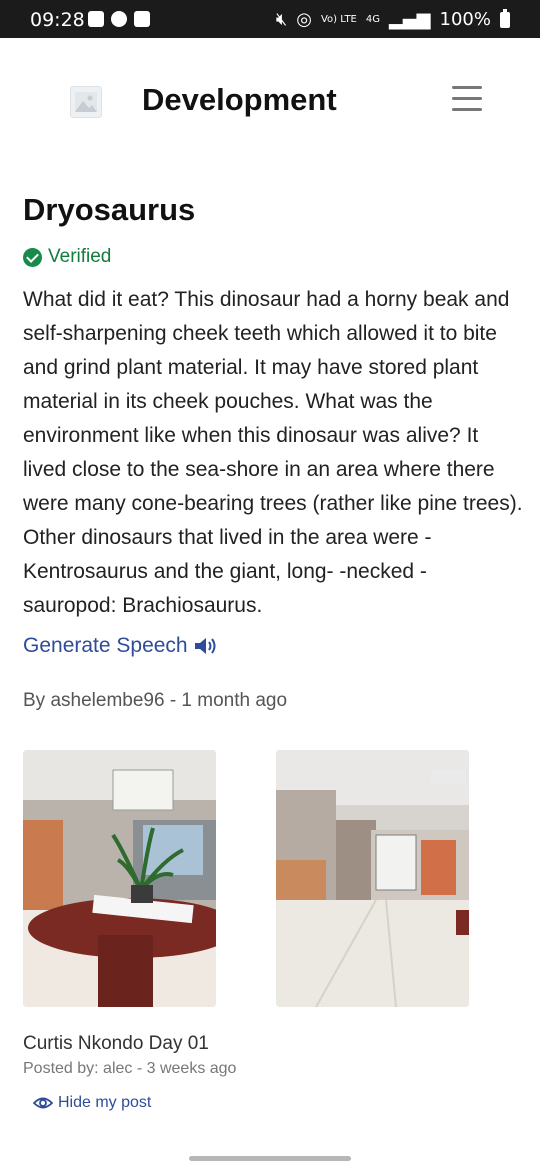 The height and width of the screenshot is (1170, 540). I want to click on hide-post-label: Hide my post, so click(104, 1103).